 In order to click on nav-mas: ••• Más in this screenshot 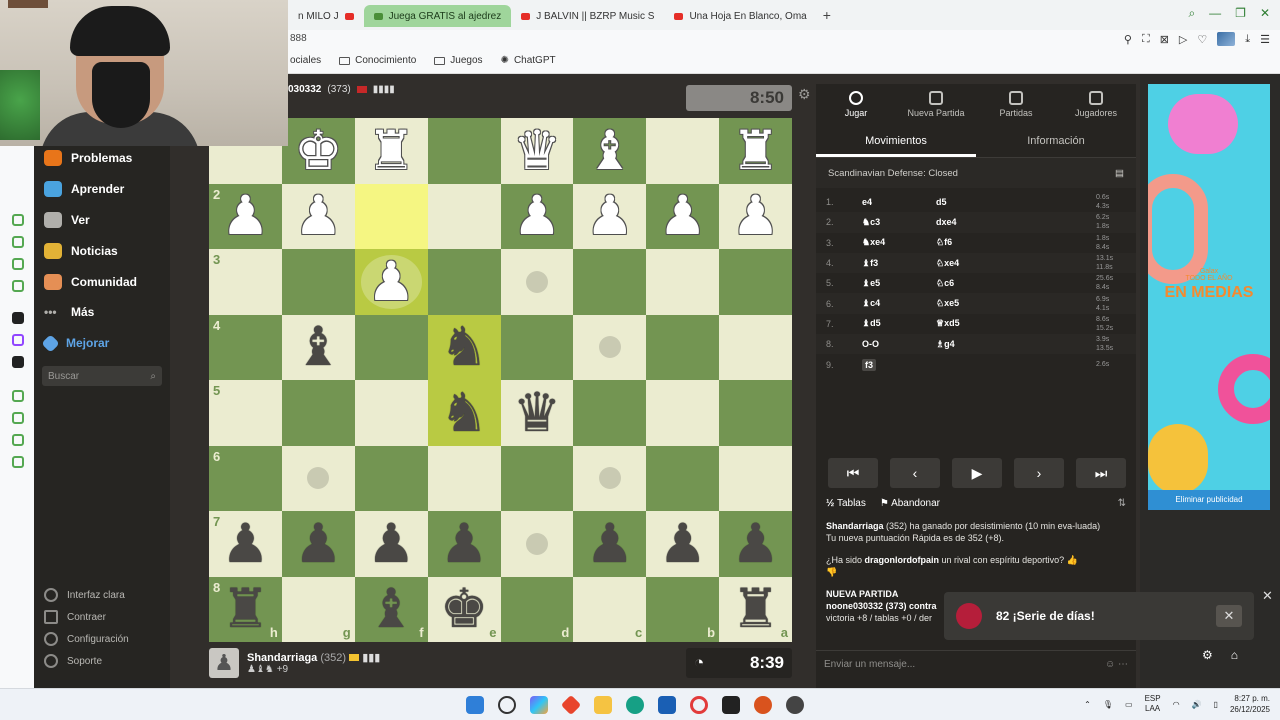, I will do `click(69, 312)`.